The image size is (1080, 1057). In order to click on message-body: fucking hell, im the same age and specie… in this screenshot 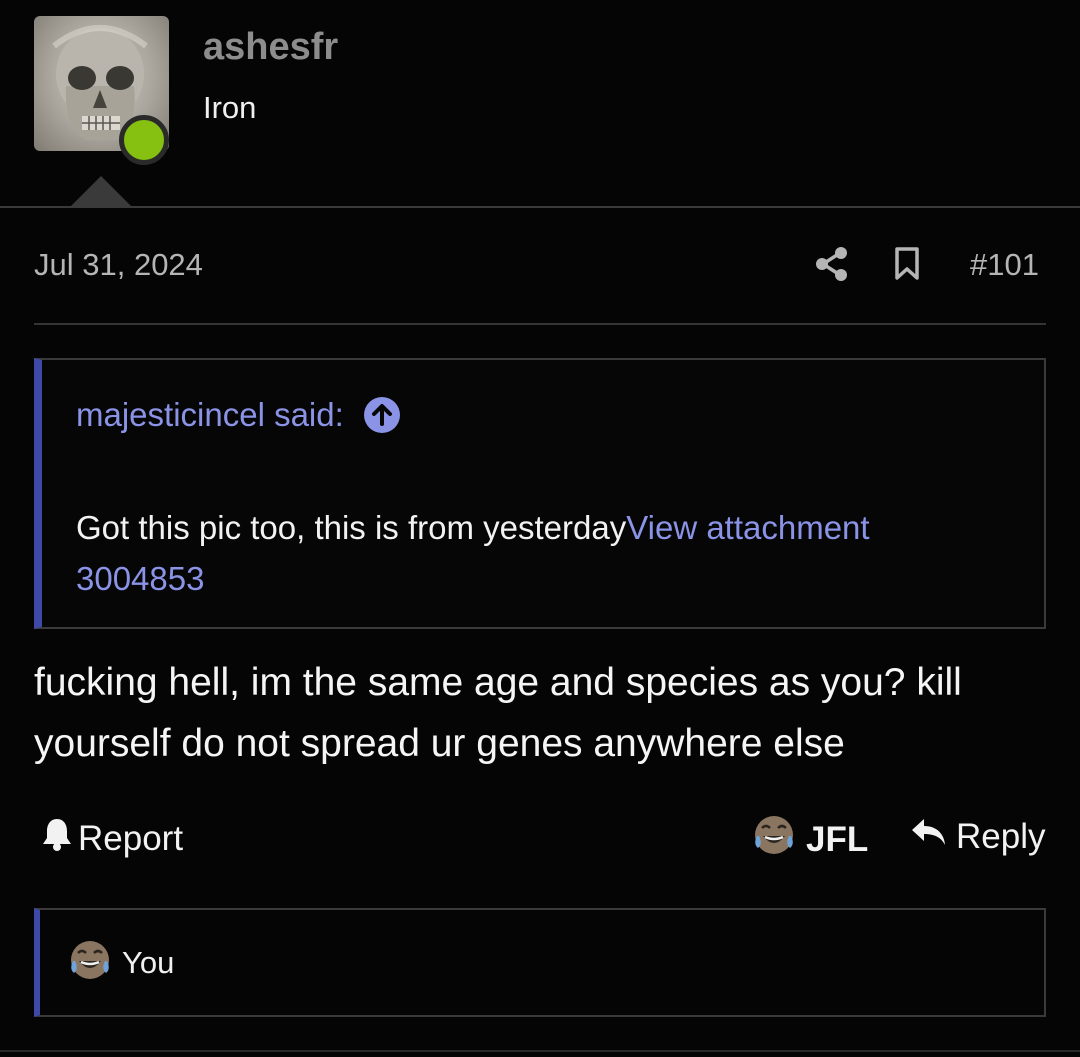, I will do `click(498, 713)`.